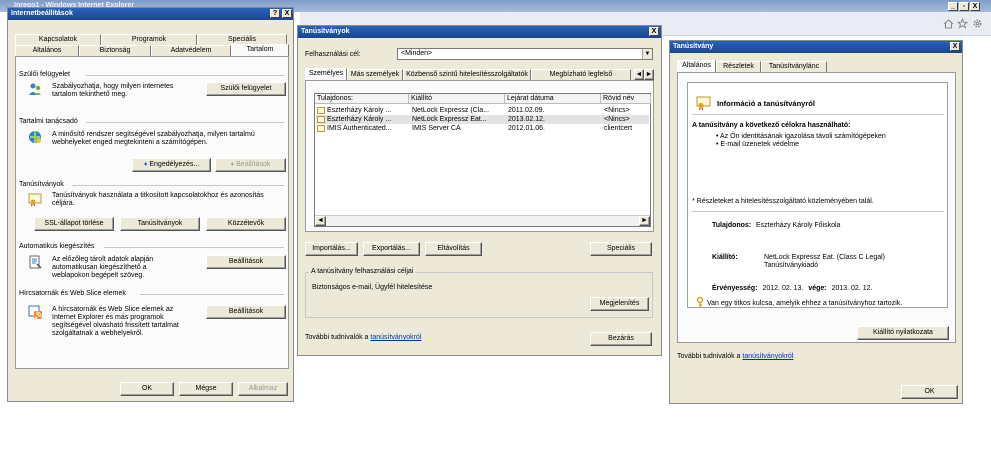 The width and height of the screenshot is (991, 454). What do you see at coordinates (732, 225) in the screenshot?
I see `owner-label: Tulajdonos:` at bounding box center [732, 225].